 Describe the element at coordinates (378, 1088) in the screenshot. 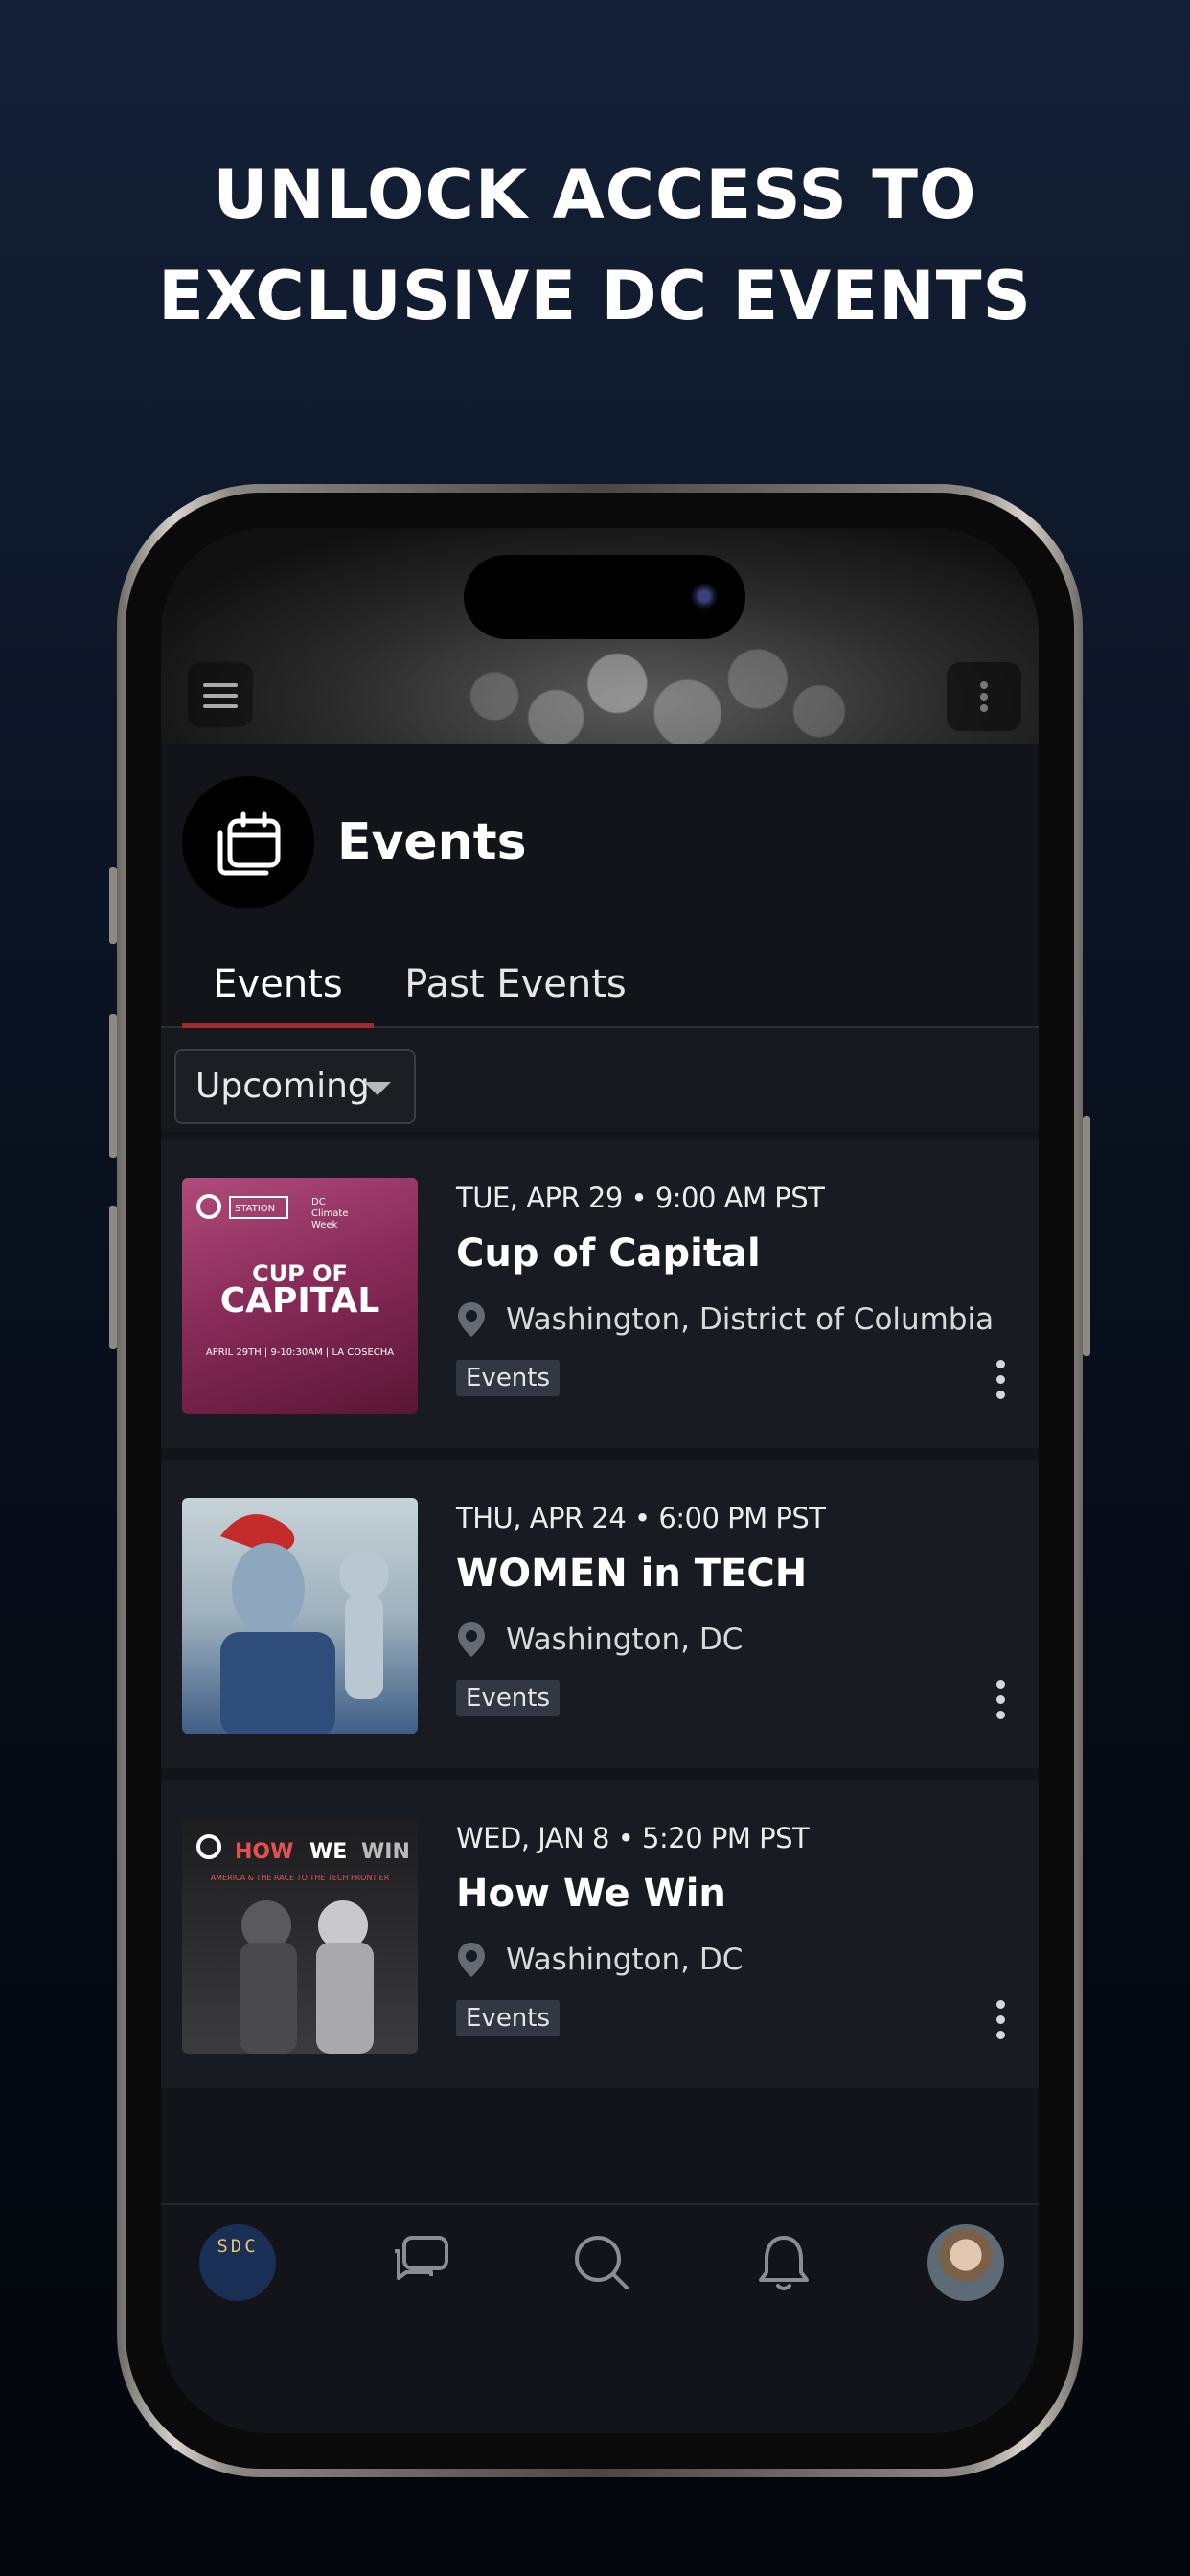

I see `caret-down-icon` at that location.